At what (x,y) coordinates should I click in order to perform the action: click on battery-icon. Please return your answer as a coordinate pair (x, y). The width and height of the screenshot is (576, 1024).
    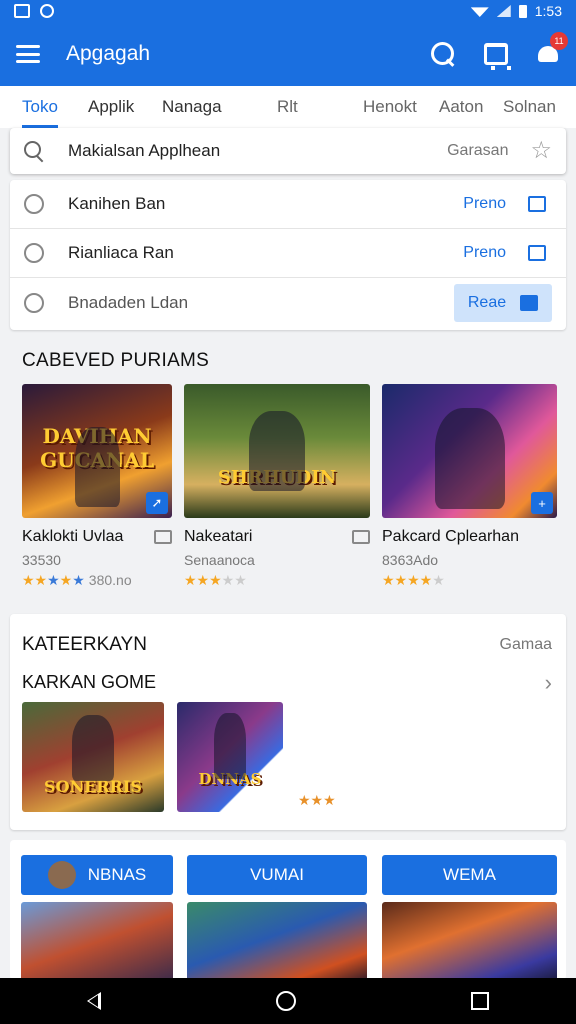
    Looking at the image, I should click on (522, 11).